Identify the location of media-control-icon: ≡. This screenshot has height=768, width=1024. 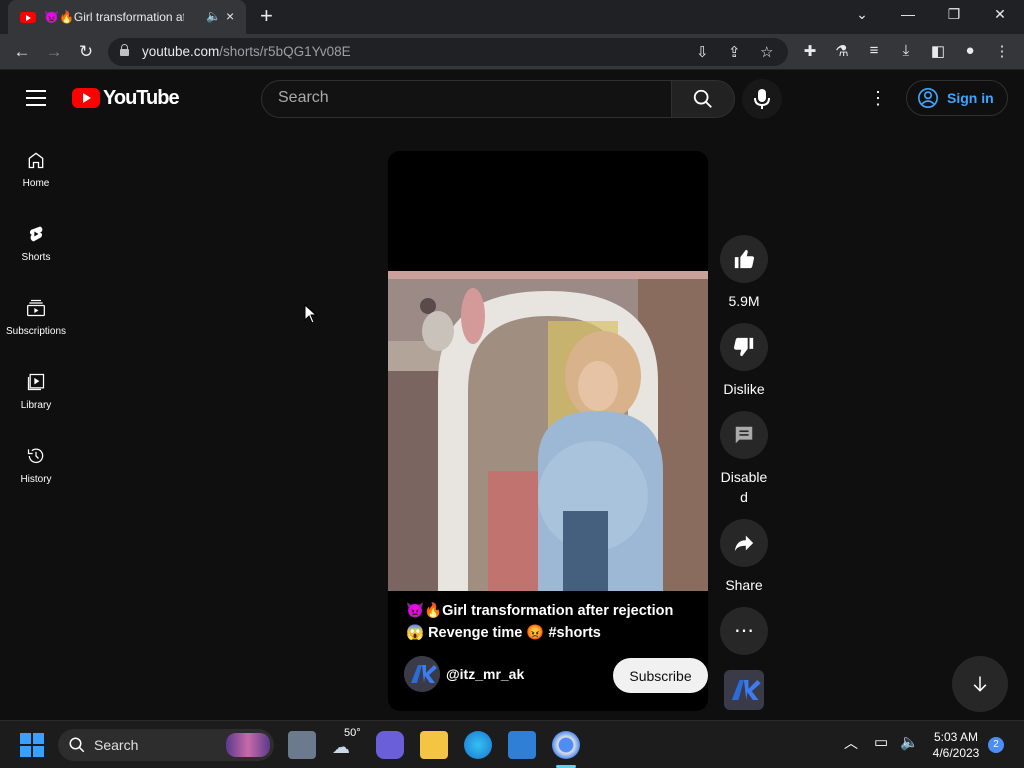
(874, 50).